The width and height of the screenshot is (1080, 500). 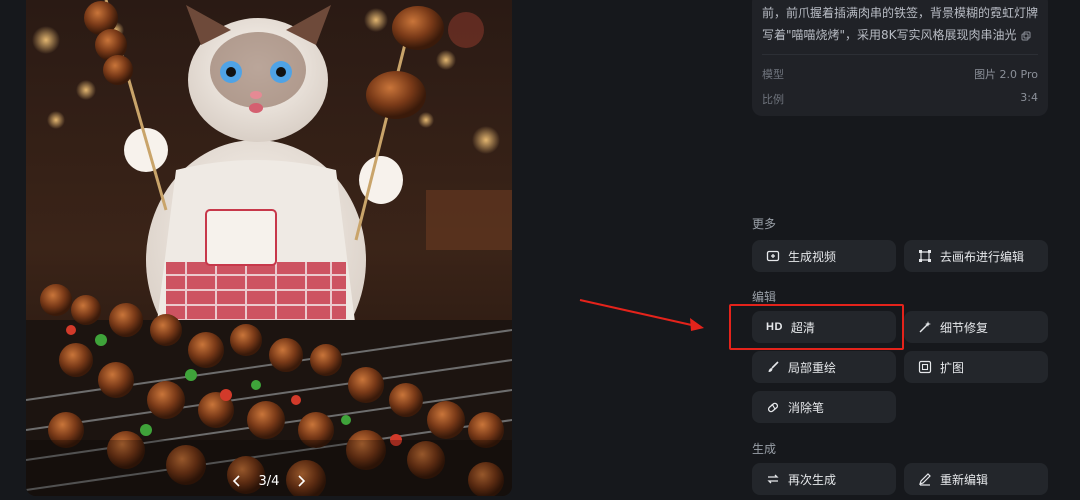 I want to click on inpaint-button: 局部重绘, so click(x=824, y=367).